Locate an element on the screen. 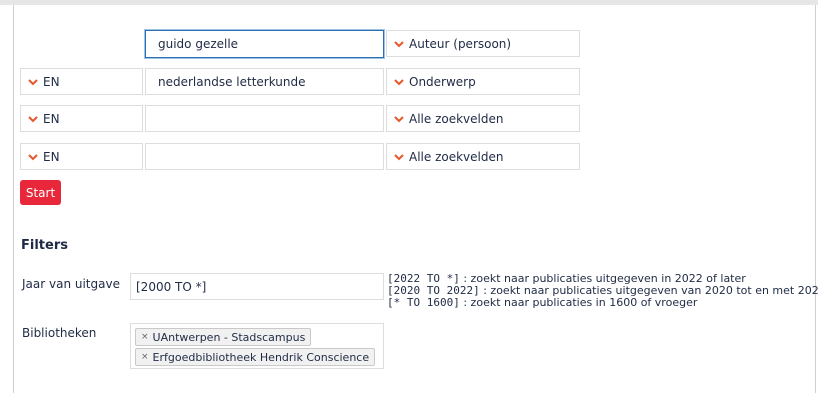 This screenshot has width=818, height=393. field-select-4: Alle zoekvelden is located at coordinates (483, 156).